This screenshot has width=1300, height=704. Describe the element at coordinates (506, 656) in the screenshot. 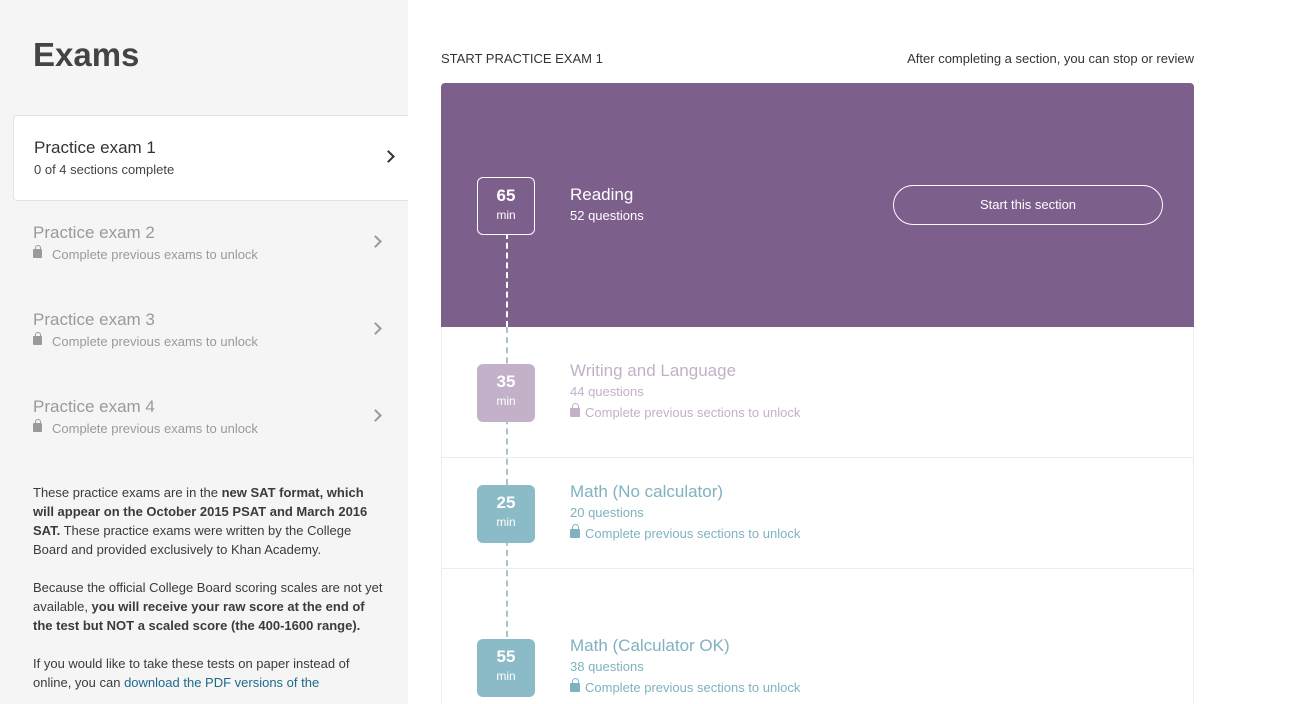

I see `time-minutes: 55` at that location.